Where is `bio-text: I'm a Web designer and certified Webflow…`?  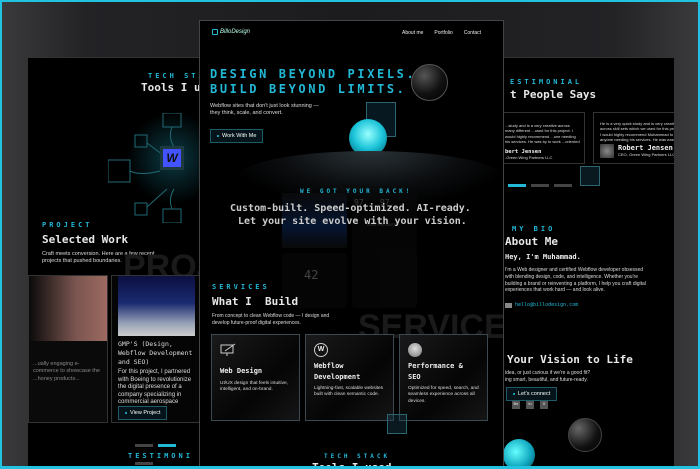 bio-text: I'm a Web designer and certified Webflow… is located at coordinates (575, 280).